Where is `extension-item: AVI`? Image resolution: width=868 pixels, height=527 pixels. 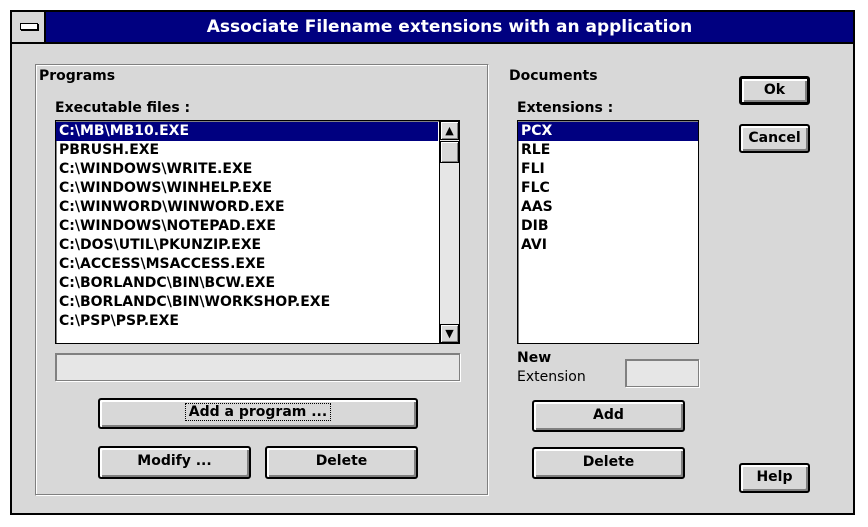
extension-item: AVI is located at coordinates (608, 245).